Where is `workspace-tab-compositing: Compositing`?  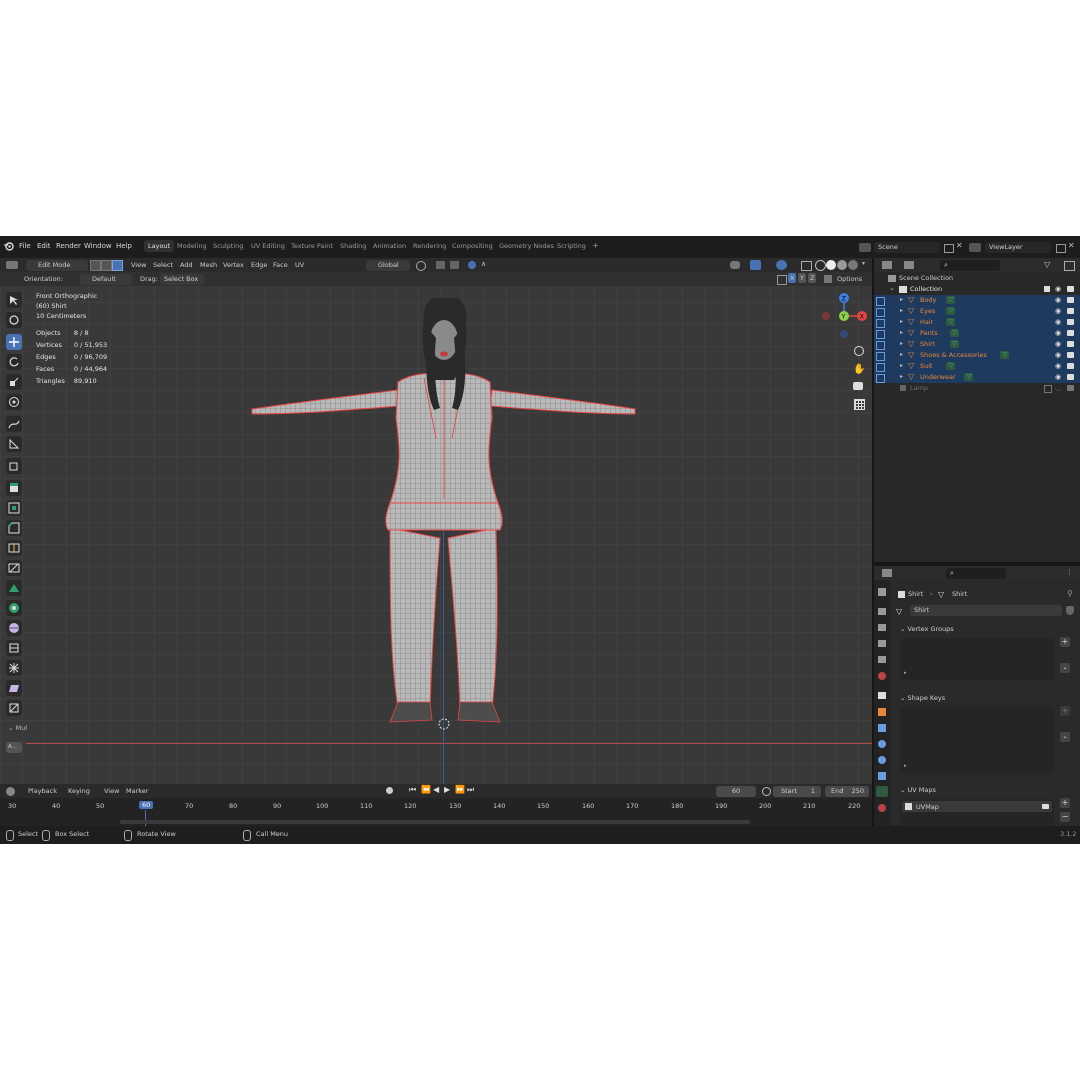
workspace-tab-compositing: Compositing is located at coordinates (472, 246).